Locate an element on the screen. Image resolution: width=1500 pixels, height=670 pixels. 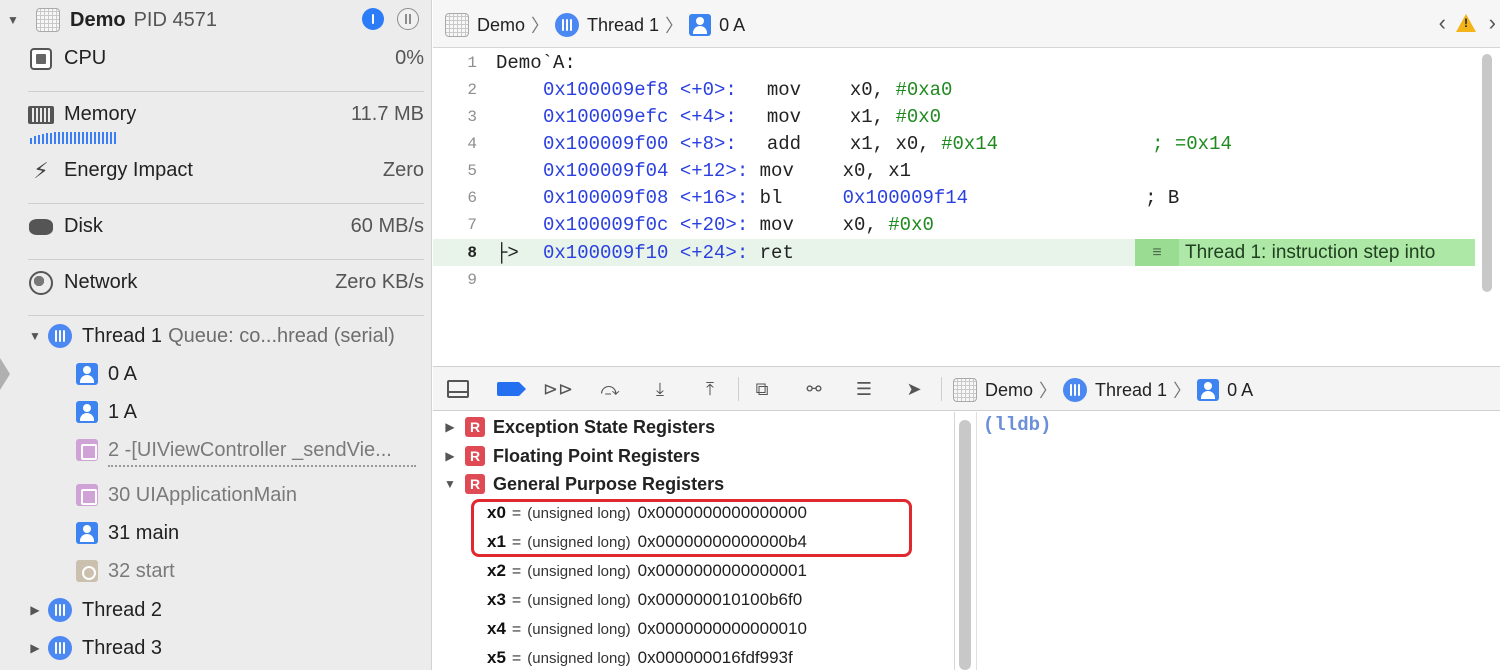
globe-icon is located at coordinates (41, 283).